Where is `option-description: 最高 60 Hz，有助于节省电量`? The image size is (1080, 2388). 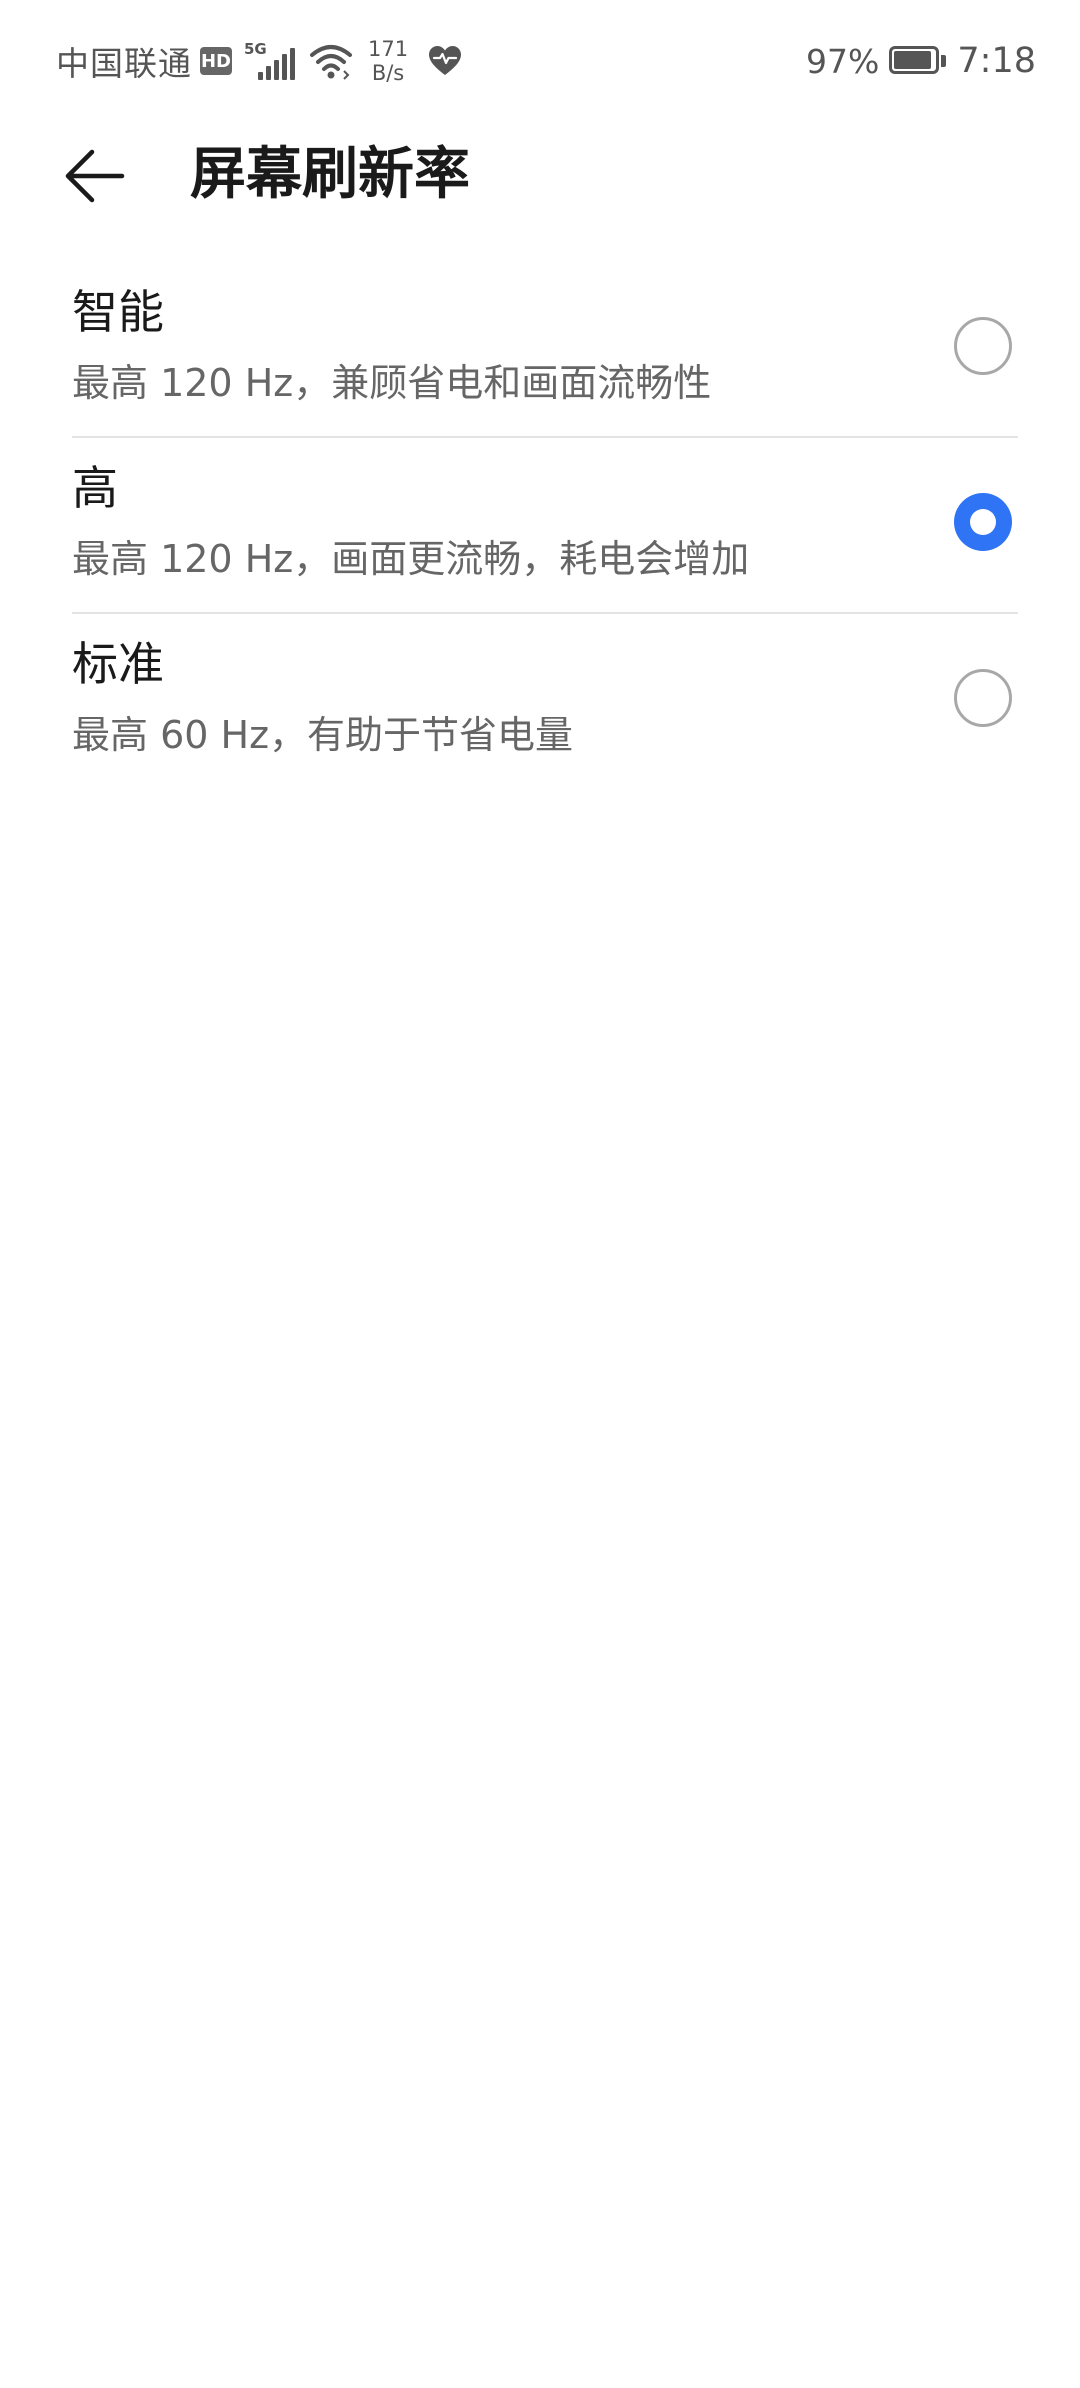 option-description: 最高 60 Hz，有助于节省电量 is located at coordinates (323, 735).